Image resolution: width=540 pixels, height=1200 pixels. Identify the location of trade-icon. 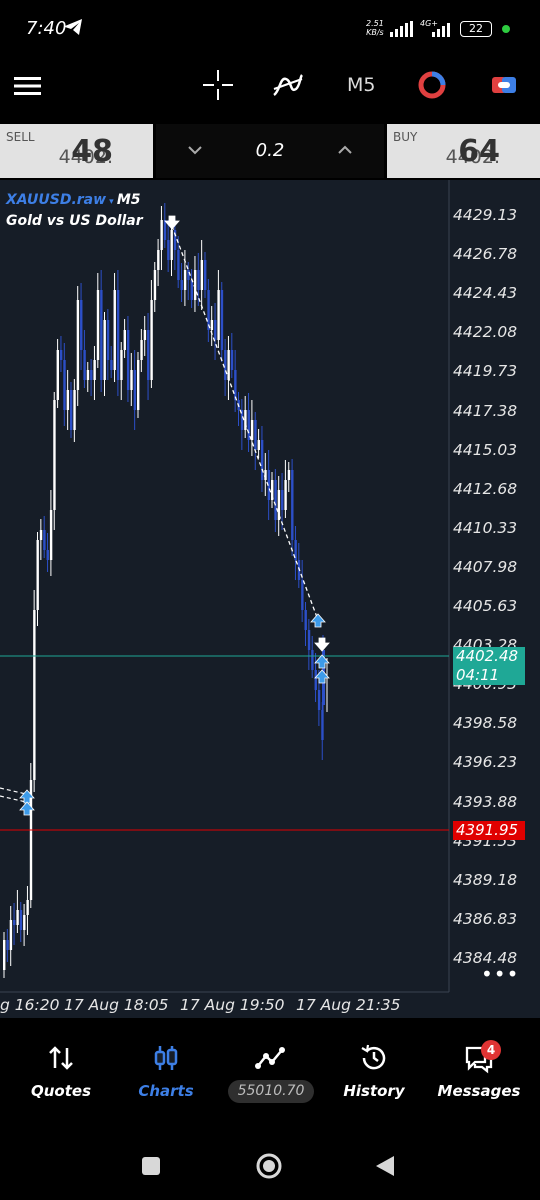
(504, 85).